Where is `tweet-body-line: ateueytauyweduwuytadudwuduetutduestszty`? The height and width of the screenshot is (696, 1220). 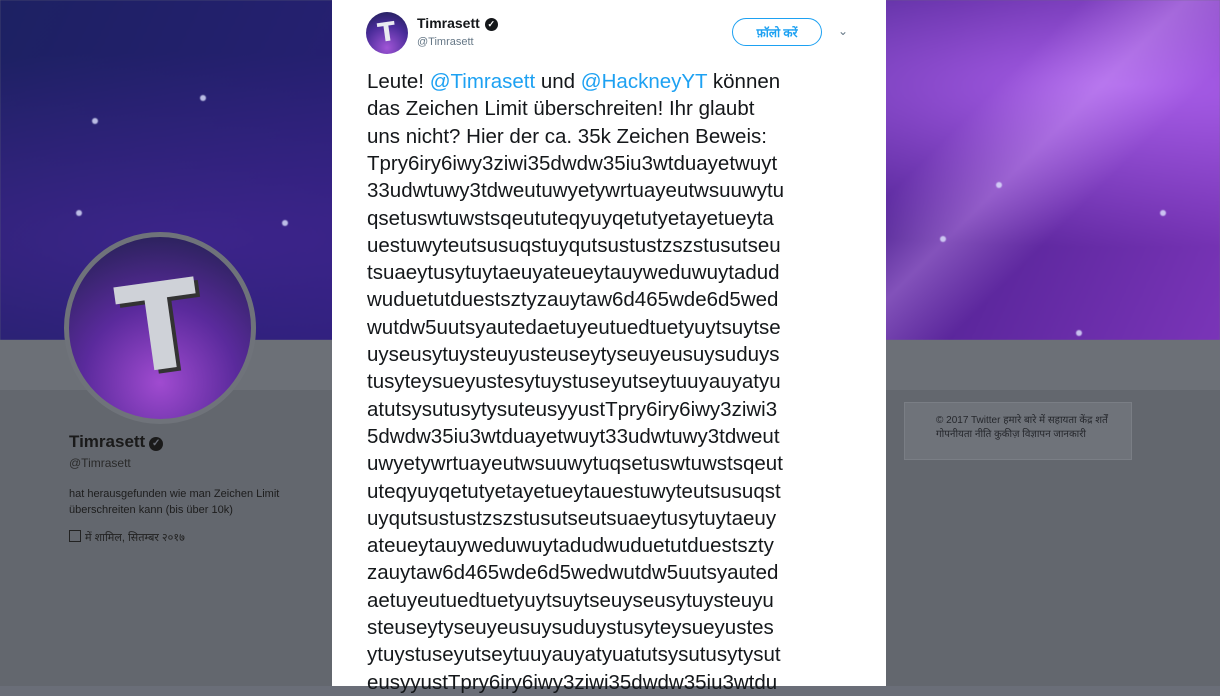 tweet-body-line: ateueytauyweduwuytadudwuduetutduestszty is located at coordinates (570, 546).